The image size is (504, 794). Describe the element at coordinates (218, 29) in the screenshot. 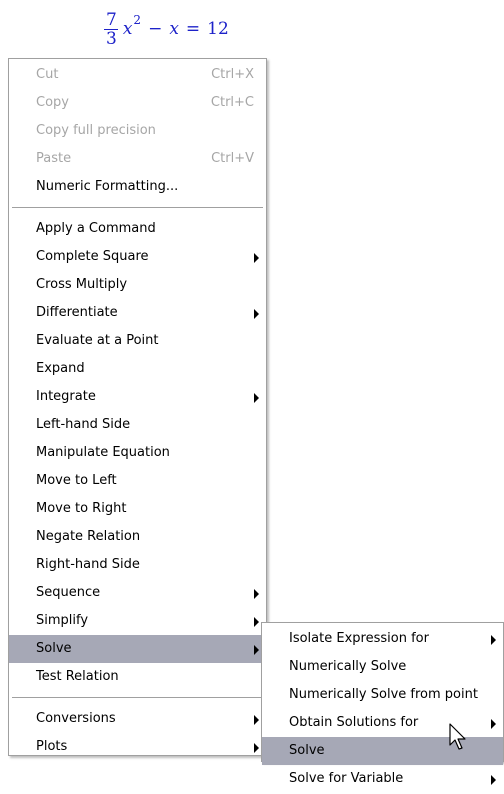

I see `equation-rhs: 12` at that location.